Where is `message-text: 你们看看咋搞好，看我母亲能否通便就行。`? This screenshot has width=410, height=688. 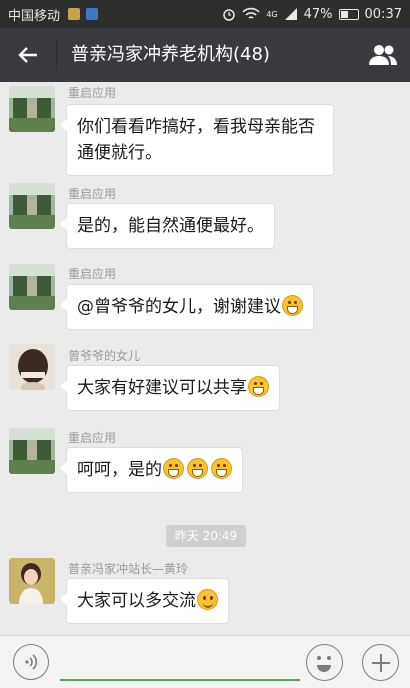 message-text: 你们看看咋搞好，看我母亲能否通便就行。 is located at coordinates (196, 140).